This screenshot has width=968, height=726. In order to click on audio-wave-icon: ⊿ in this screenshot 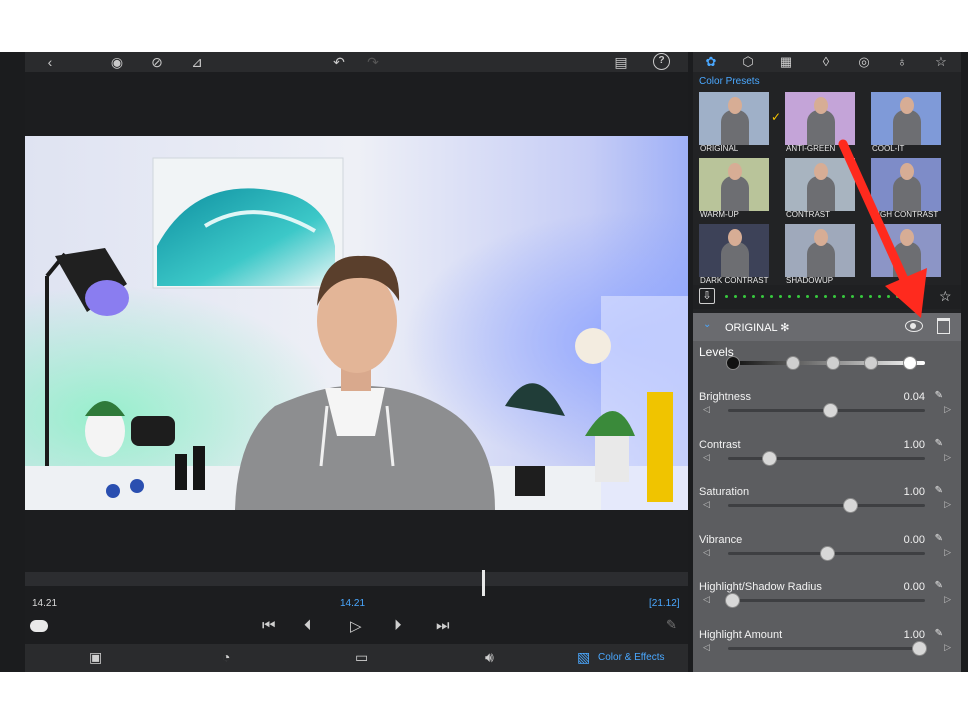, I will do `click(197, 62)`.